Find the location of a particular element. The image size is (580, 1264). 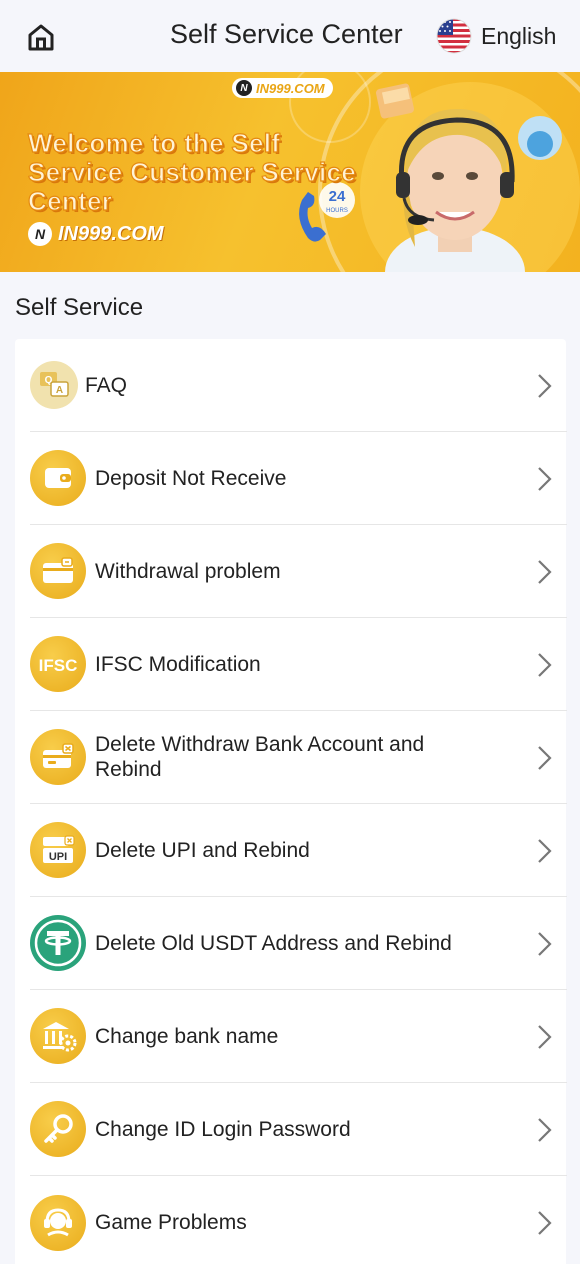

home-icon is located at coordinates (41, 37).